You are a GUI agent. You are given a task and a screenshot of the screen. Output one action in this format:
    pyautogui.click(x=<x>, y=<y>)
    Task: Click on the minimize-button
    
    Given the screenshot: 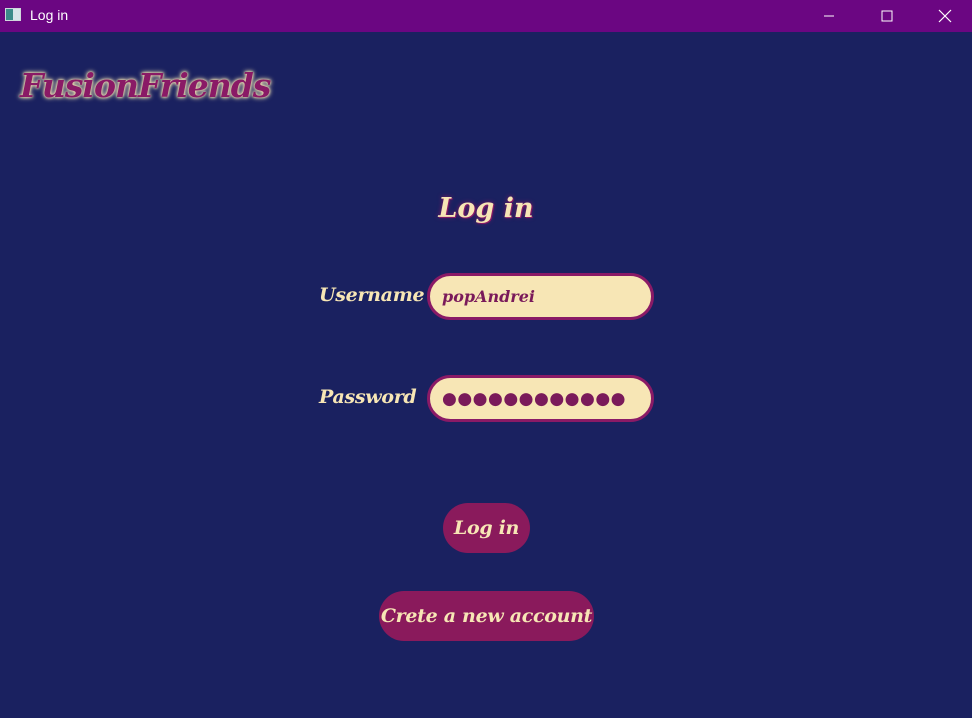 What is the action you would take?
    pyautogui.click(x=829, y=16)
    